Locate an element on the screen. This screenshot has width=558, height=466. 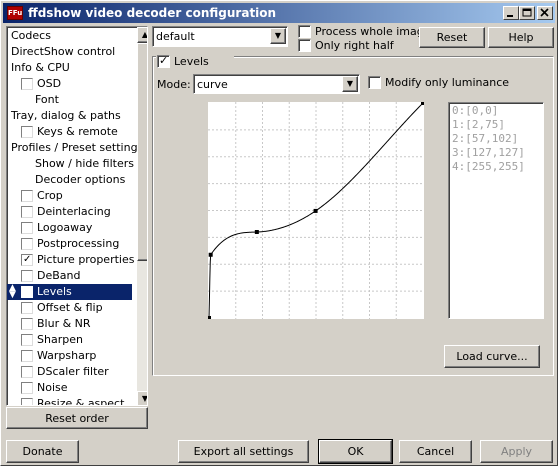
tree-item-deband: DeBand is located at coordinates (69, 276).